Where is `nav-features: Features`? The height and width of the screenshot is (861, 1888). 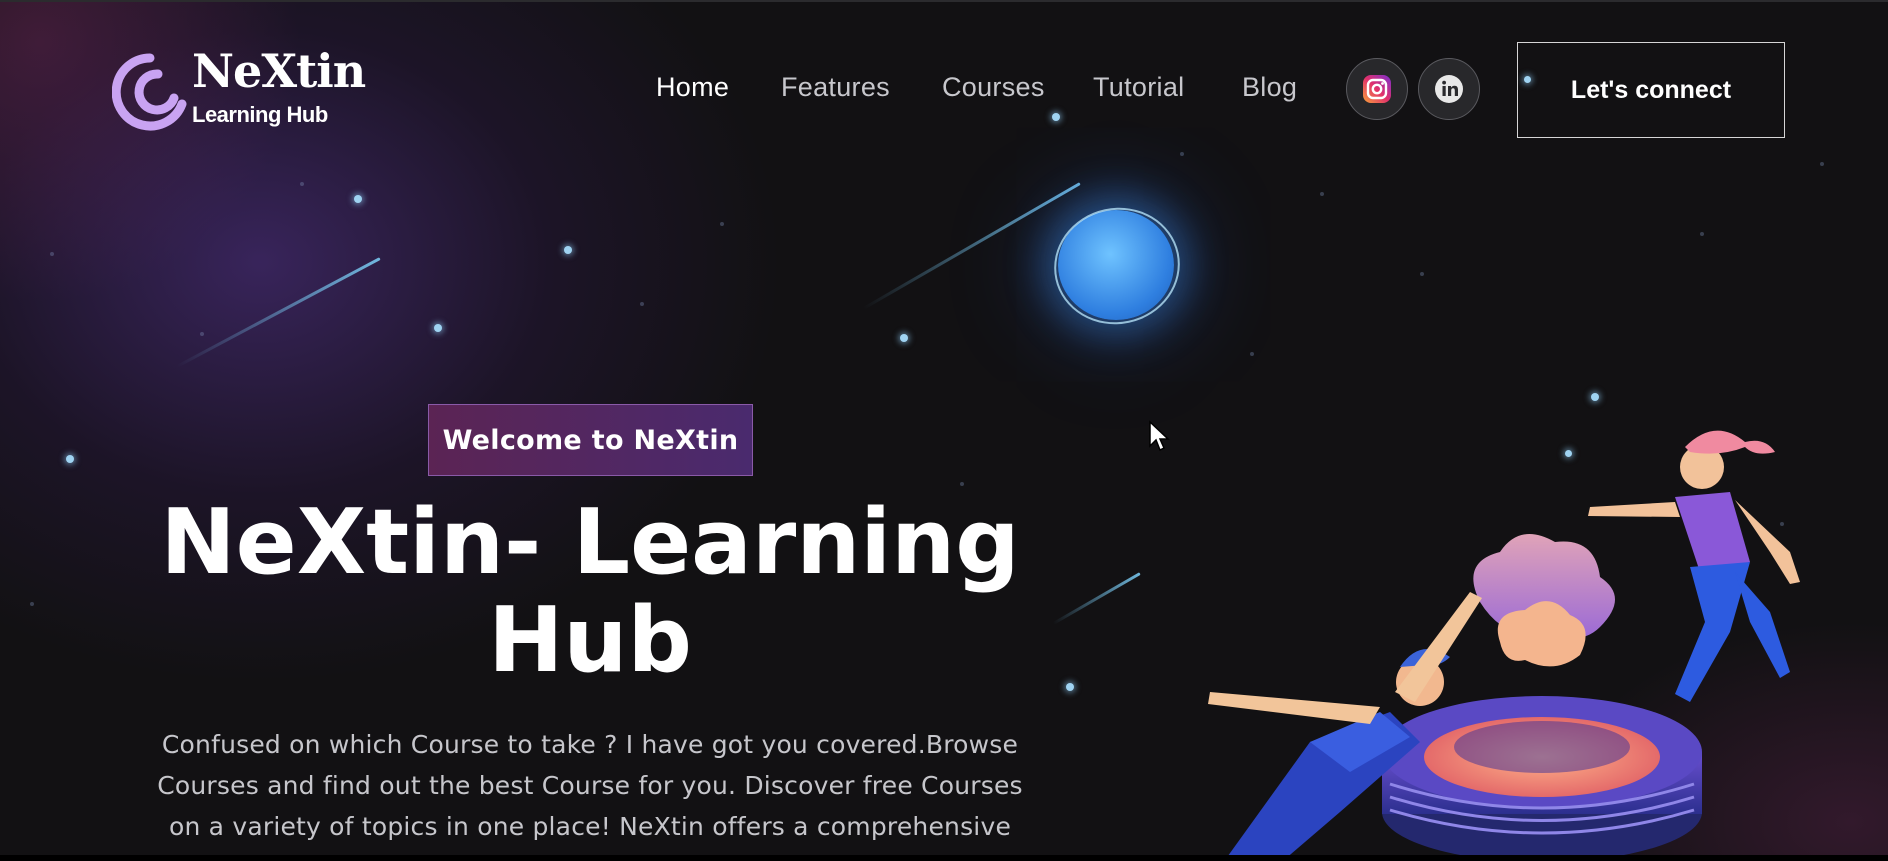
nav-features: Features is located at coordinates (835, 87).